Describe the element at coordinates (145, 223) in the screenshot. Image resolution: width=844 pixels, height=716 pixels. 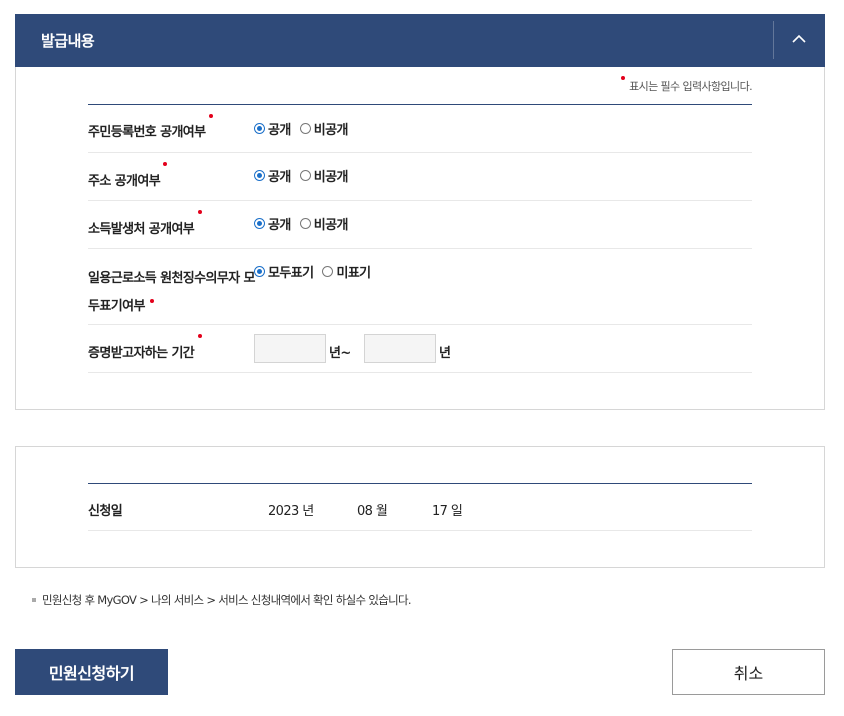
I see `field-label-income-source: 소득발생처 공개여부` at that location.